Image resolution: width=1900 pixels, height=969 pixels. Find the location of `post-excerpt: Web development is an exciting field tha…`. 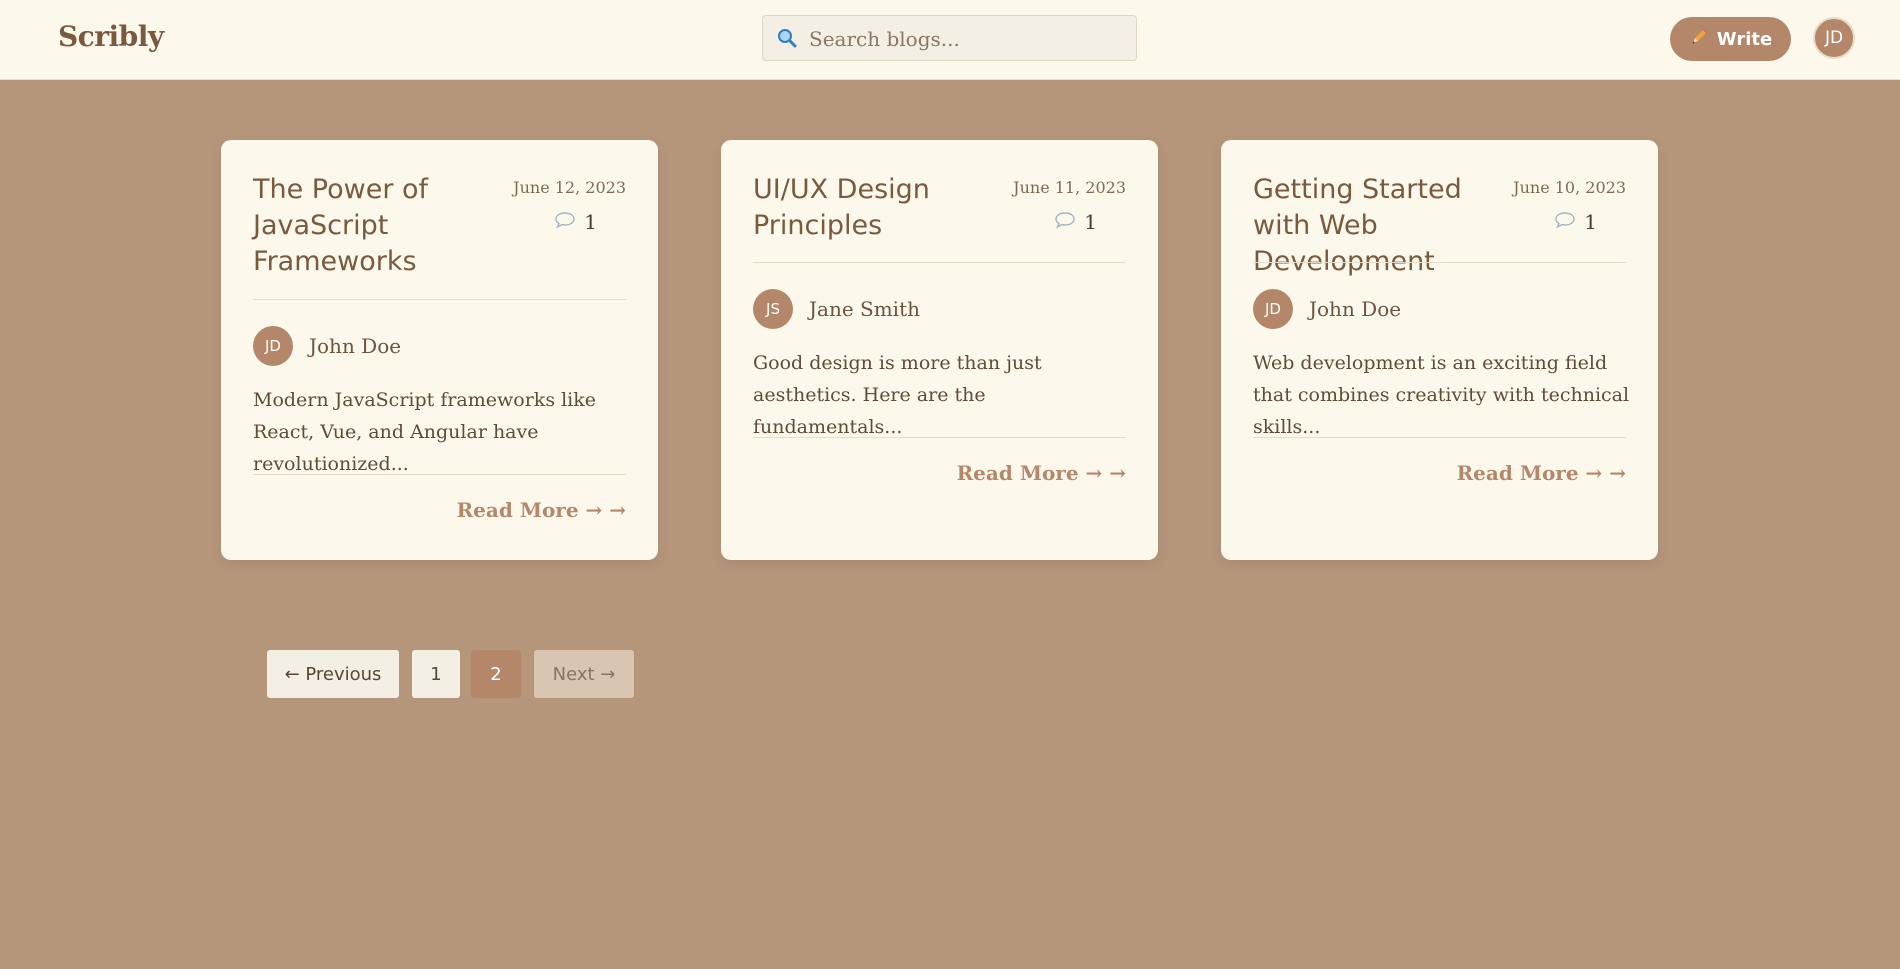

post-excerpt: Web development is an exciting field tha… is located at coordinates (1441, 395).